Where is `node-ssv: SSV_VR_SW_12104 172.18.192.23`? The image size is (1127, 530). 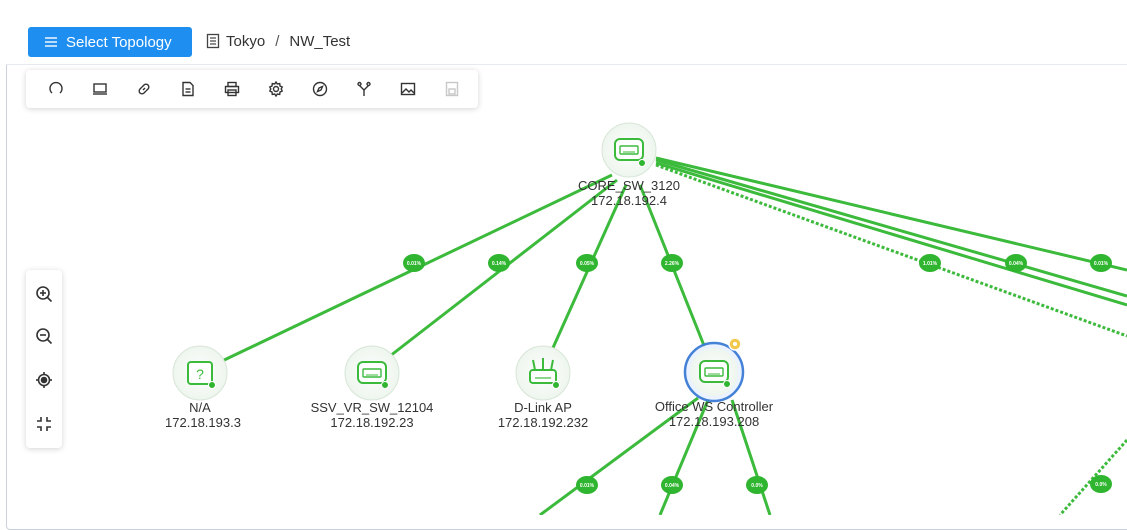 node-ssv: SSV_VR_SW_12104 172.18.192.23 is located at coordinates (372, 387).